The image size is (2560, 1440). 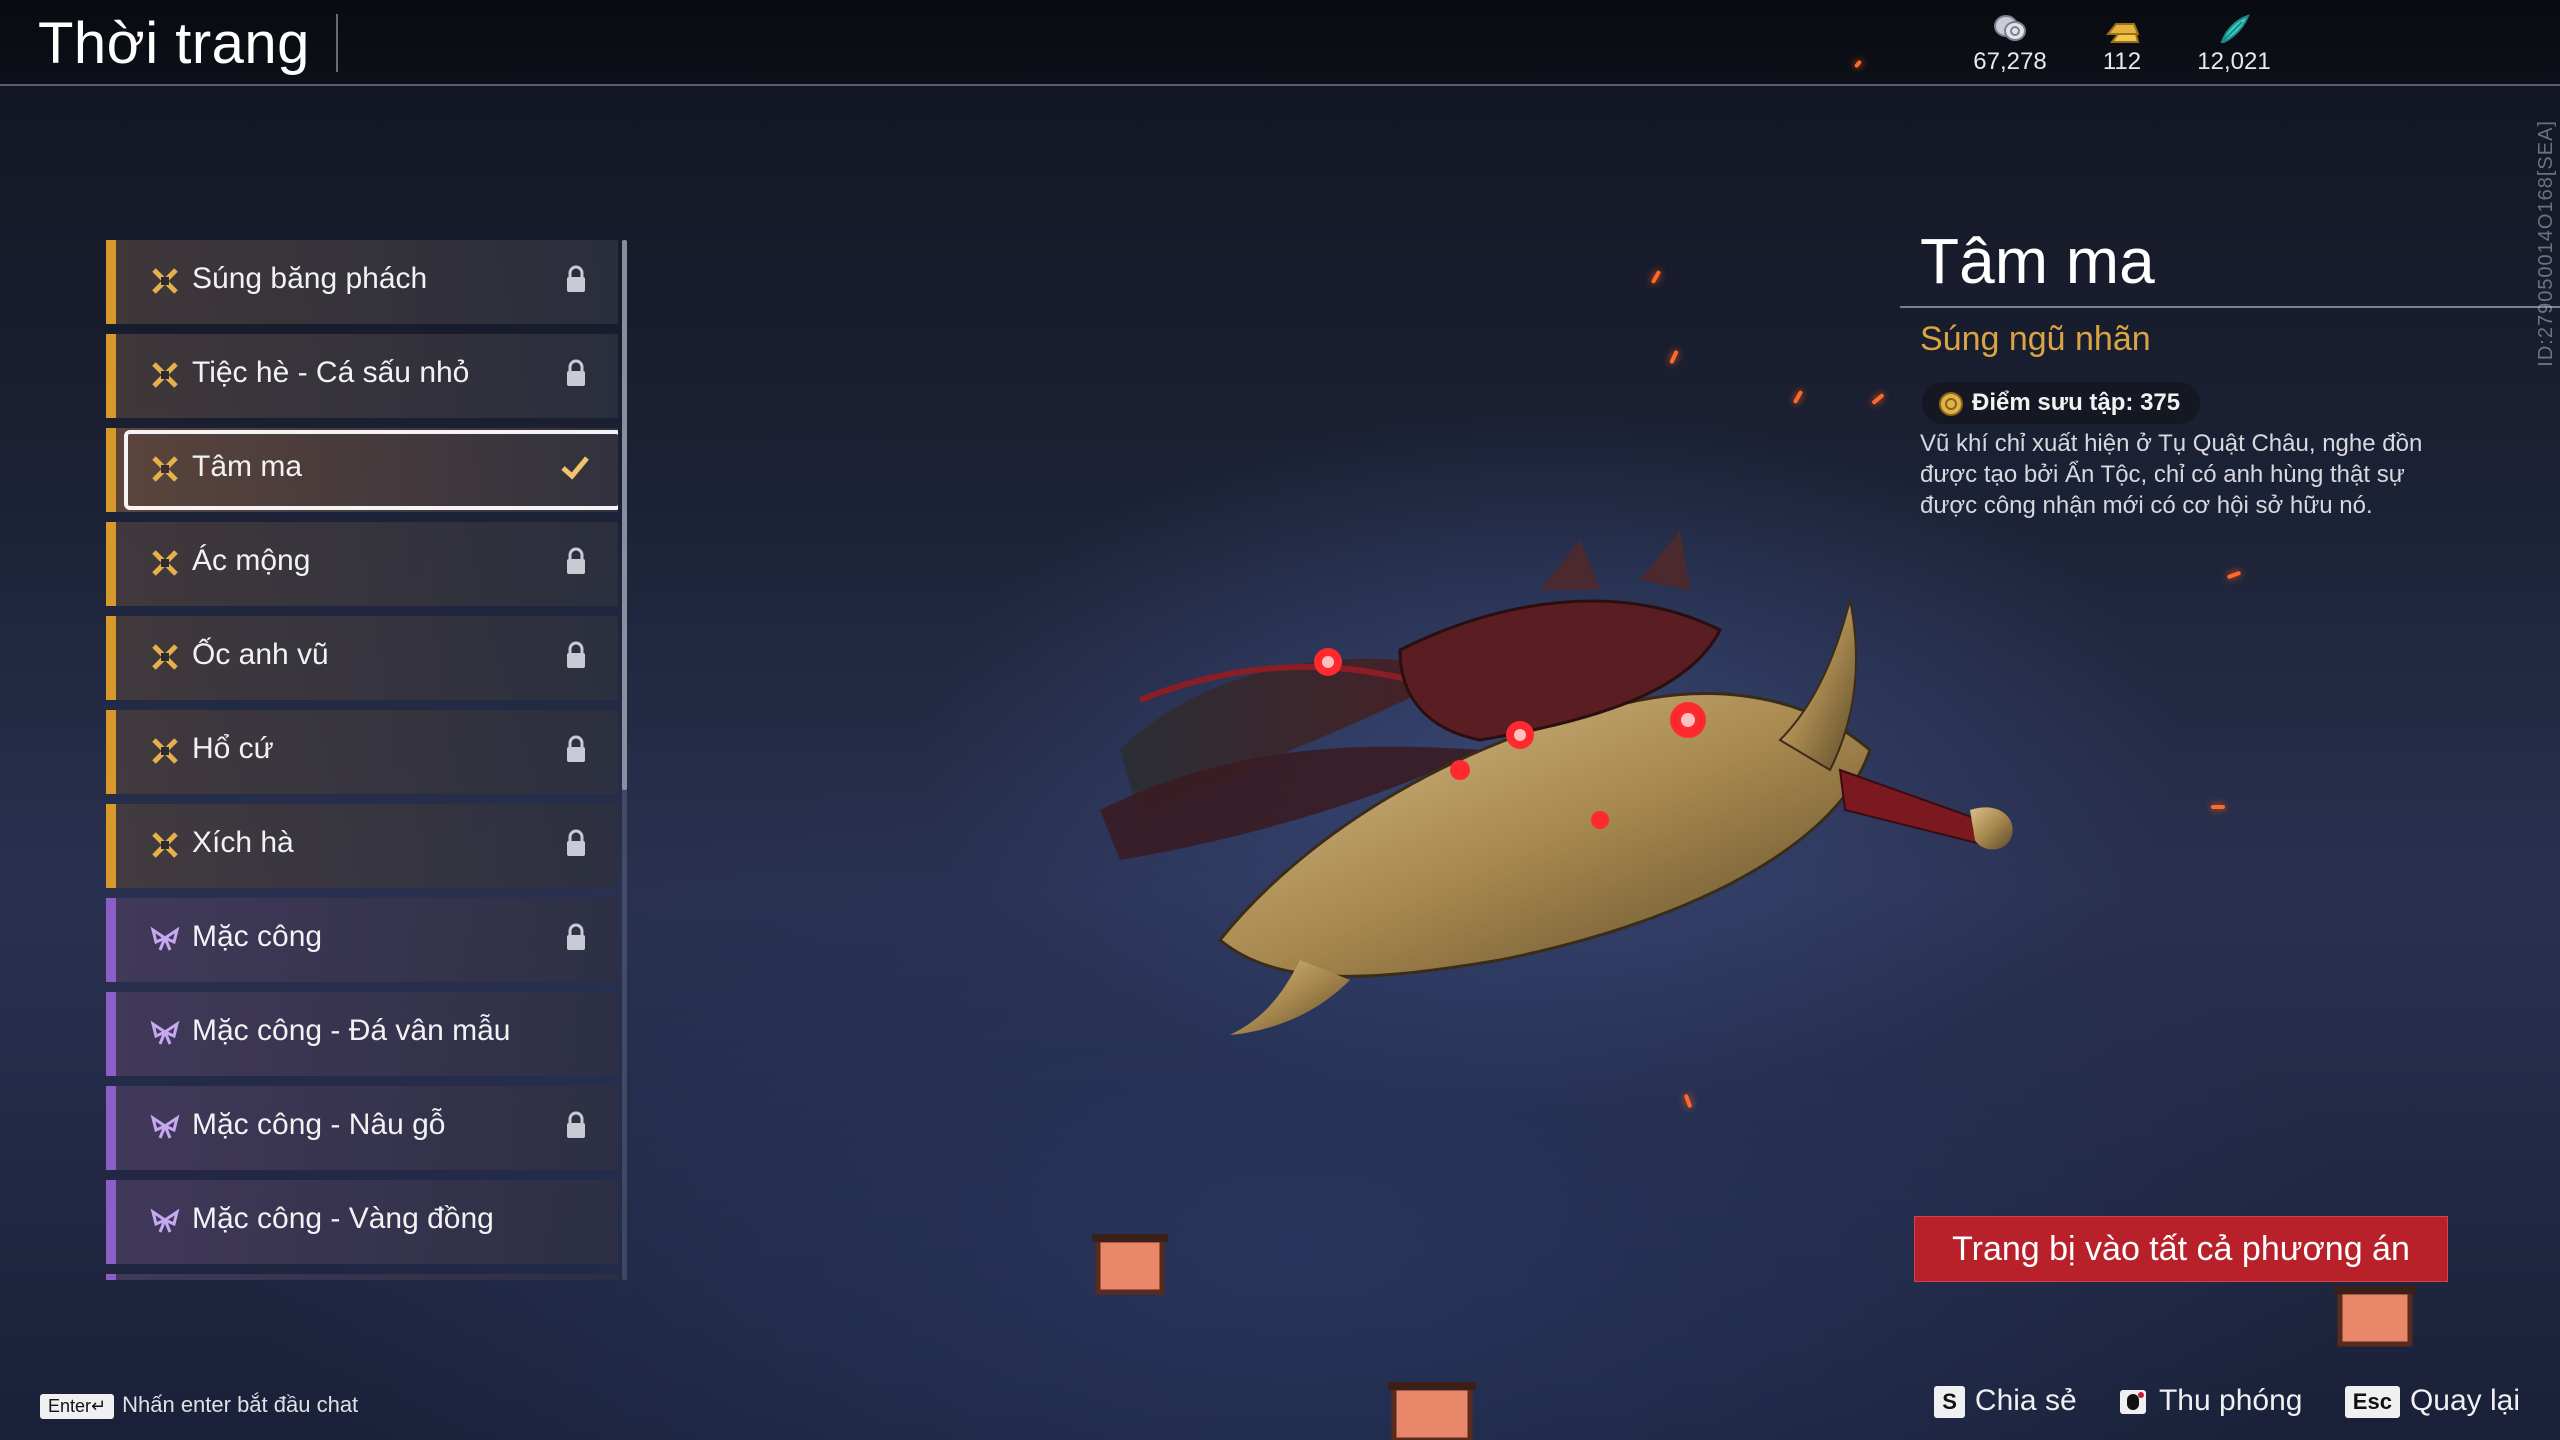 What do you see at coordinates (2464, 1400) in the screenshot?
I see `back-label: Quay lại` at bounding box center [2464, 1400].